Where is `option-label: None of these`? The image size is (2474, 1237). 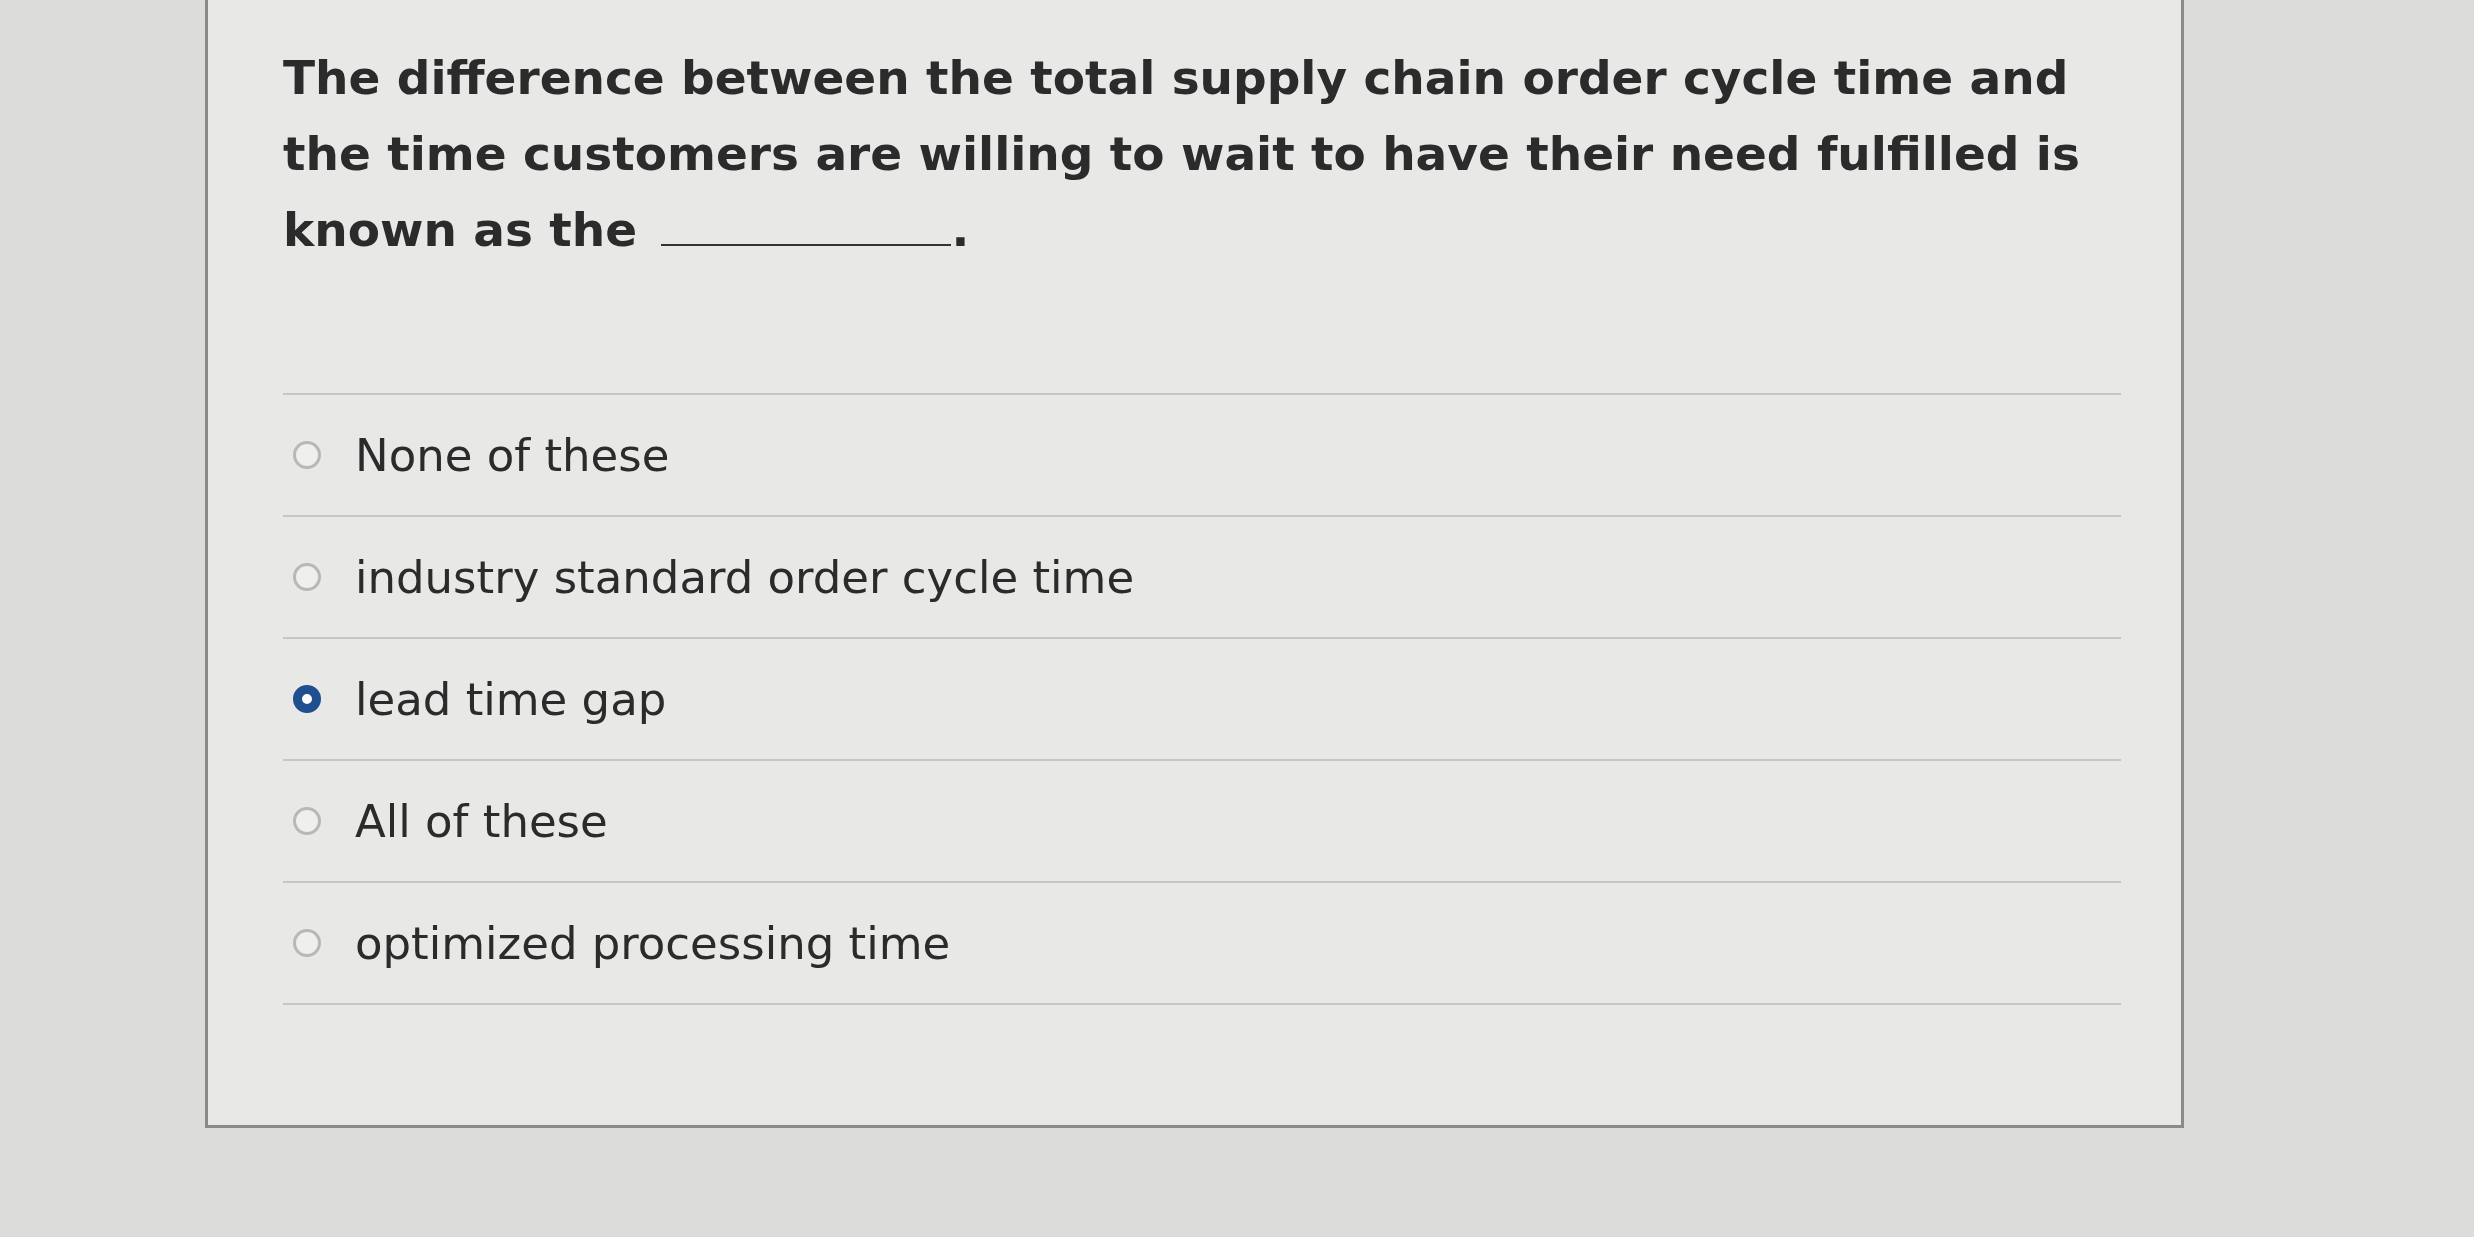 option-label: None of these is located at coordinates (512, 455).